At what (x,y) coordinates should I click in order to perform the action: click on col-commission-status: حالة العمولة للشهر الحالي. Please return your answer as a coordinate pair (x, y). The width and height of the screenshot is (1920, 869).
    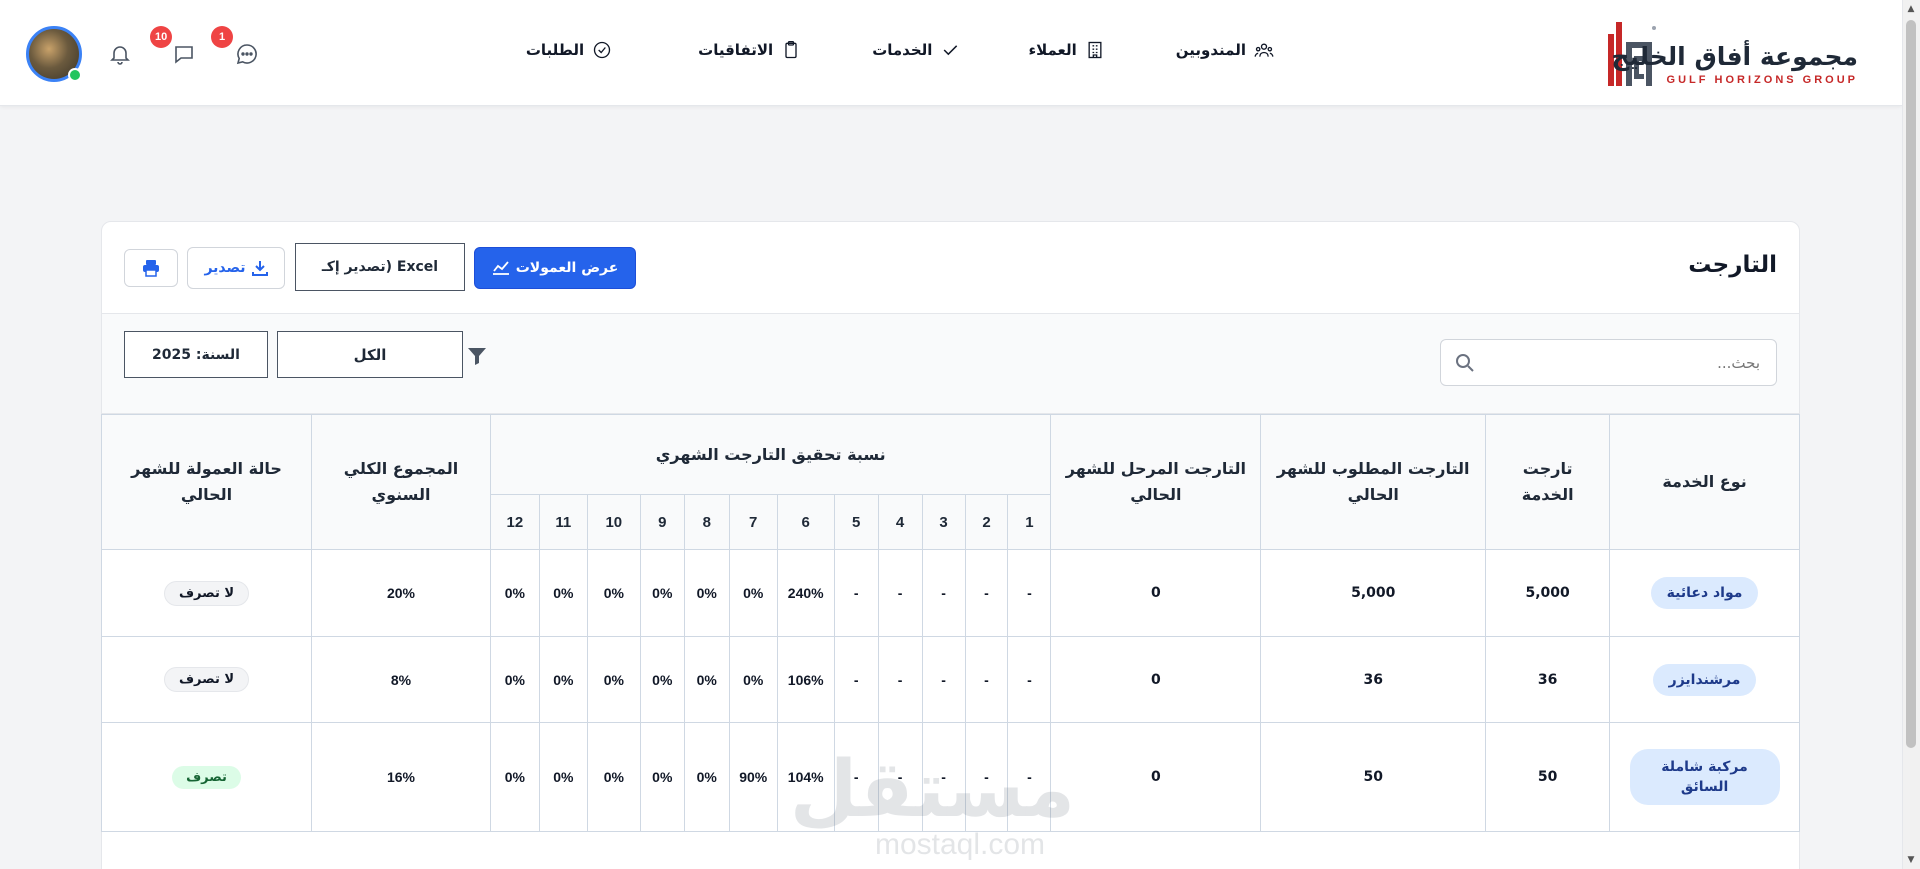
    Looking at the image, I should click on (206, 482).